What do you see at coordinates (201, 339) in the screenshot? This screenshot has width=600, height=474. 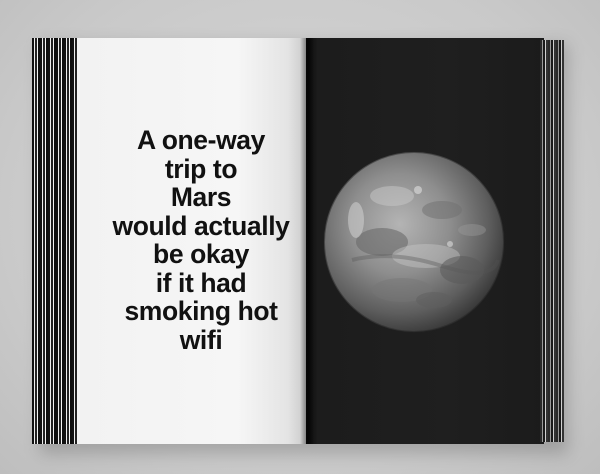 I see `quote-line: wifi` at bounding box center [201, 339].